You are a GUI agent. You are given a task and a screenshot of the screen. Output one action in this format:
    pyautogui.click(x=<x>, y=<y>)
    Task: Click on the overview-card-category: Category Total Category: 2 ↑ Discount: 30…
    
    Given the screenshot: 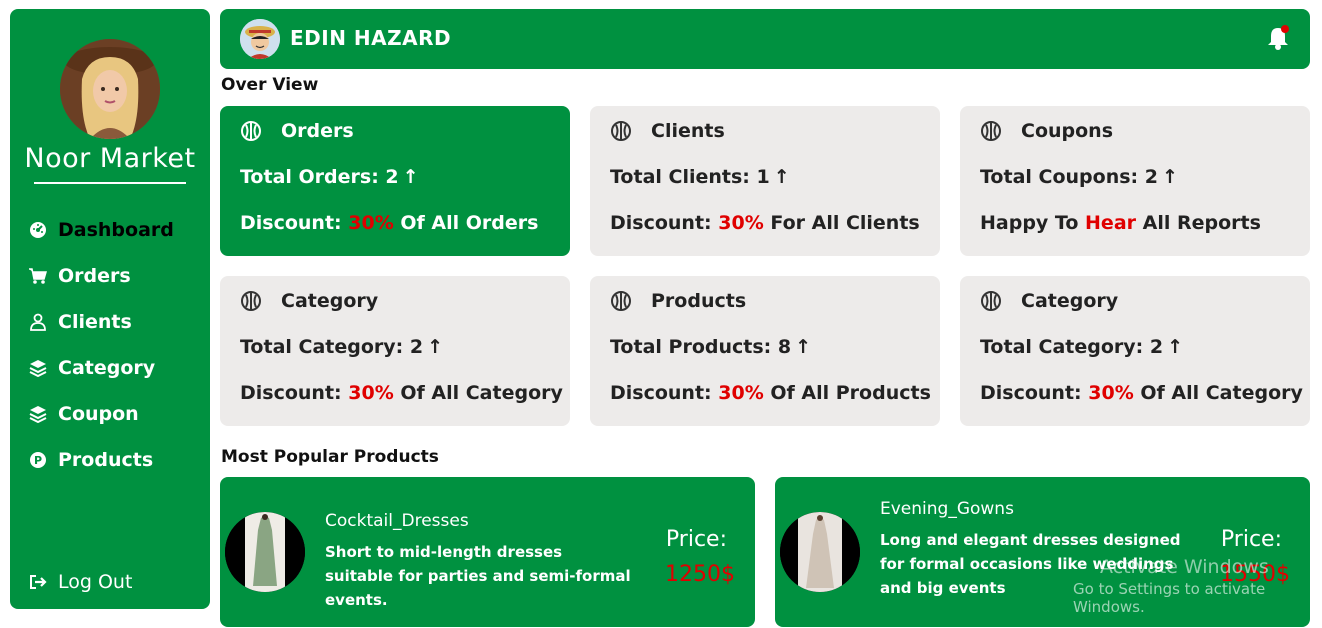 What is the action you would take?
    pyautogui.click(x=395, y=351)
    